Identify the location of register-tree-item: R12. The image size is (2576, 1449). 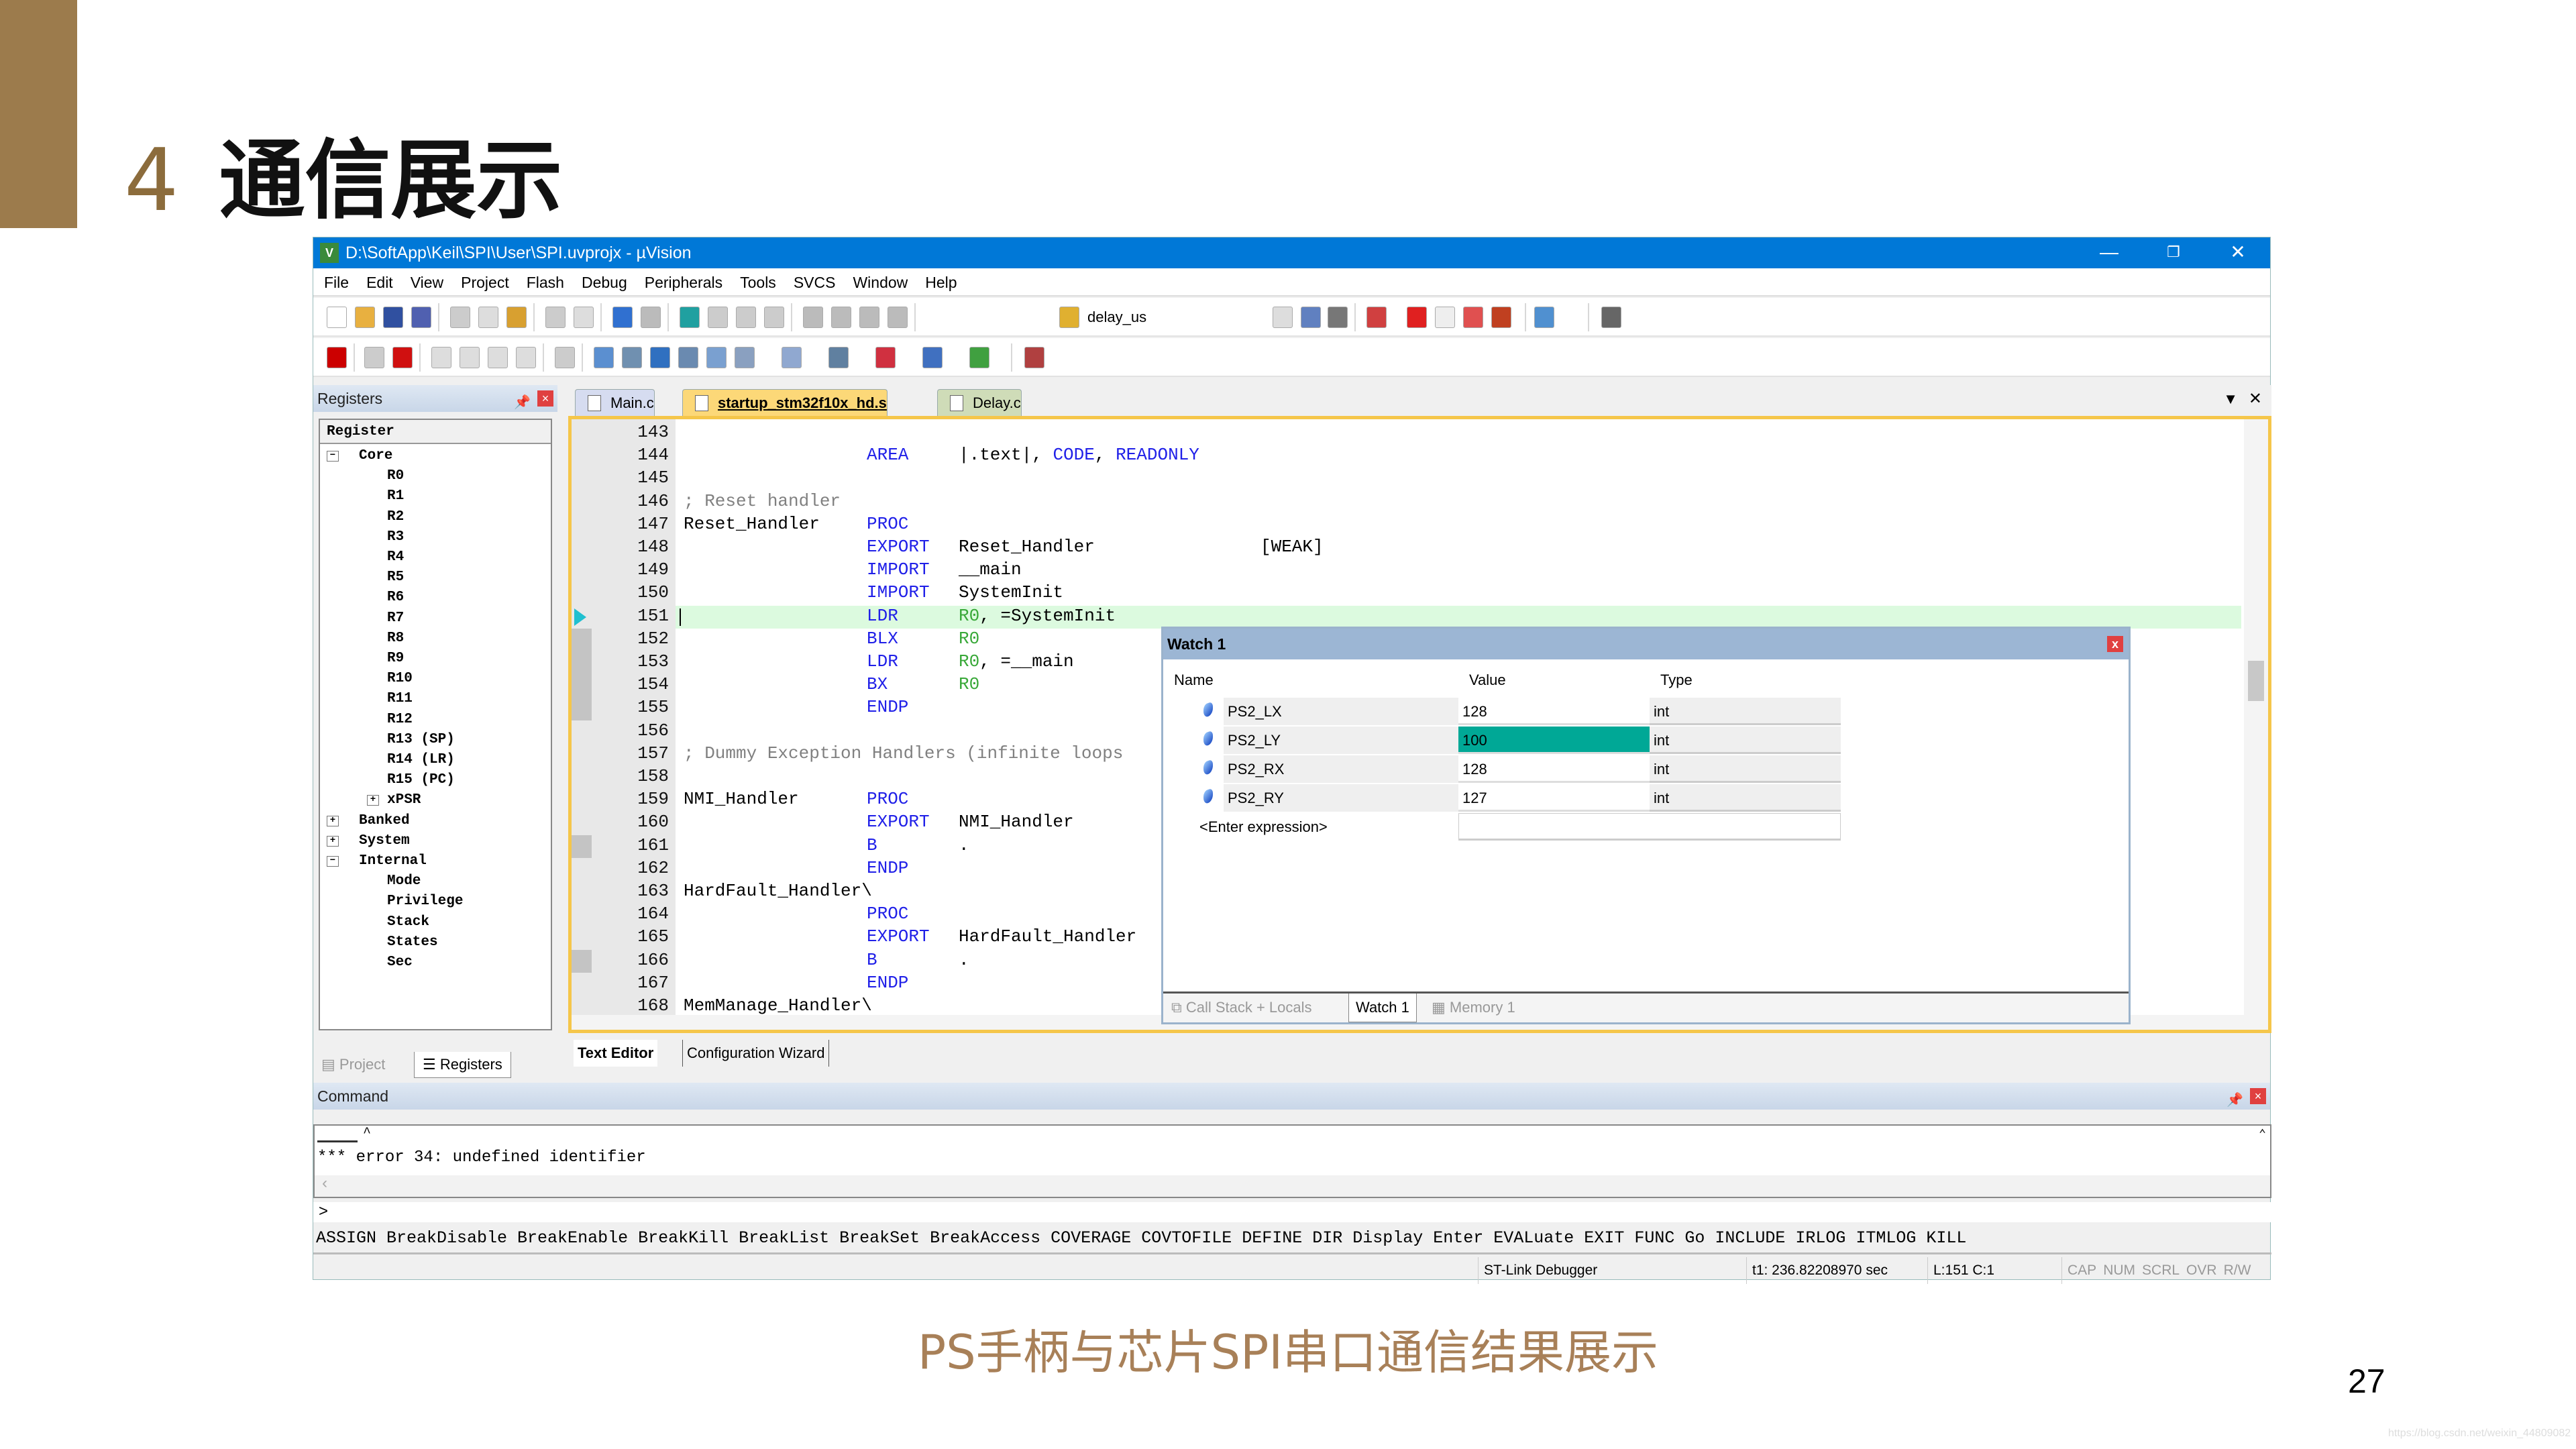
(400, 719).